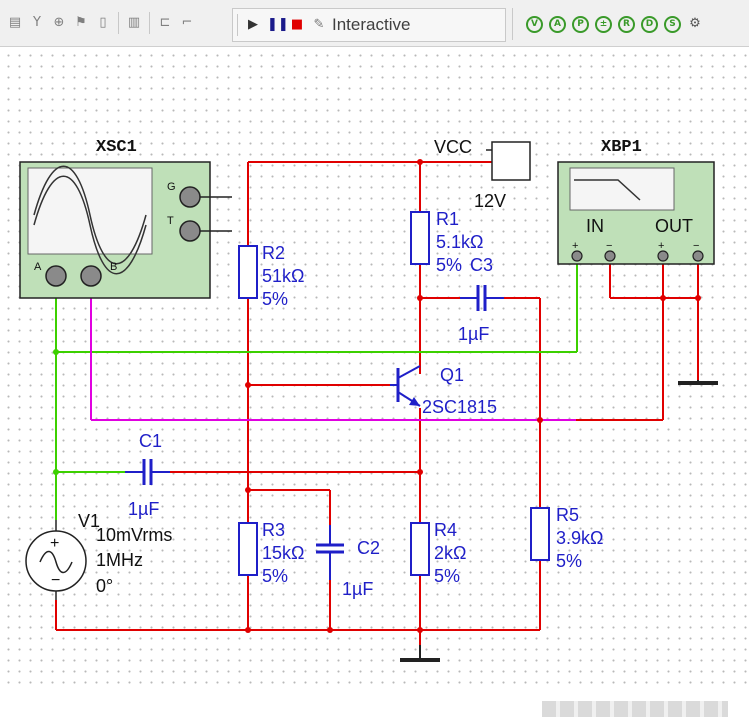  Describe the element at coordinates (610, 256) in the screenshot. I see `bode-port-in-minus` at that location.